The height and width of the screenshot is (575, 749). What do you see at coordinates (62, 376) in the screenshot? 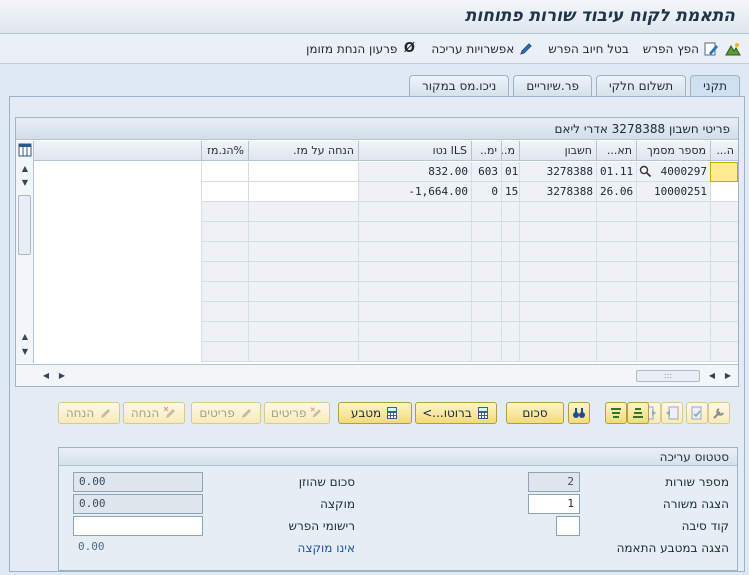
I see `scroll-left-icon: ▶` at bounding box center [62, 376].